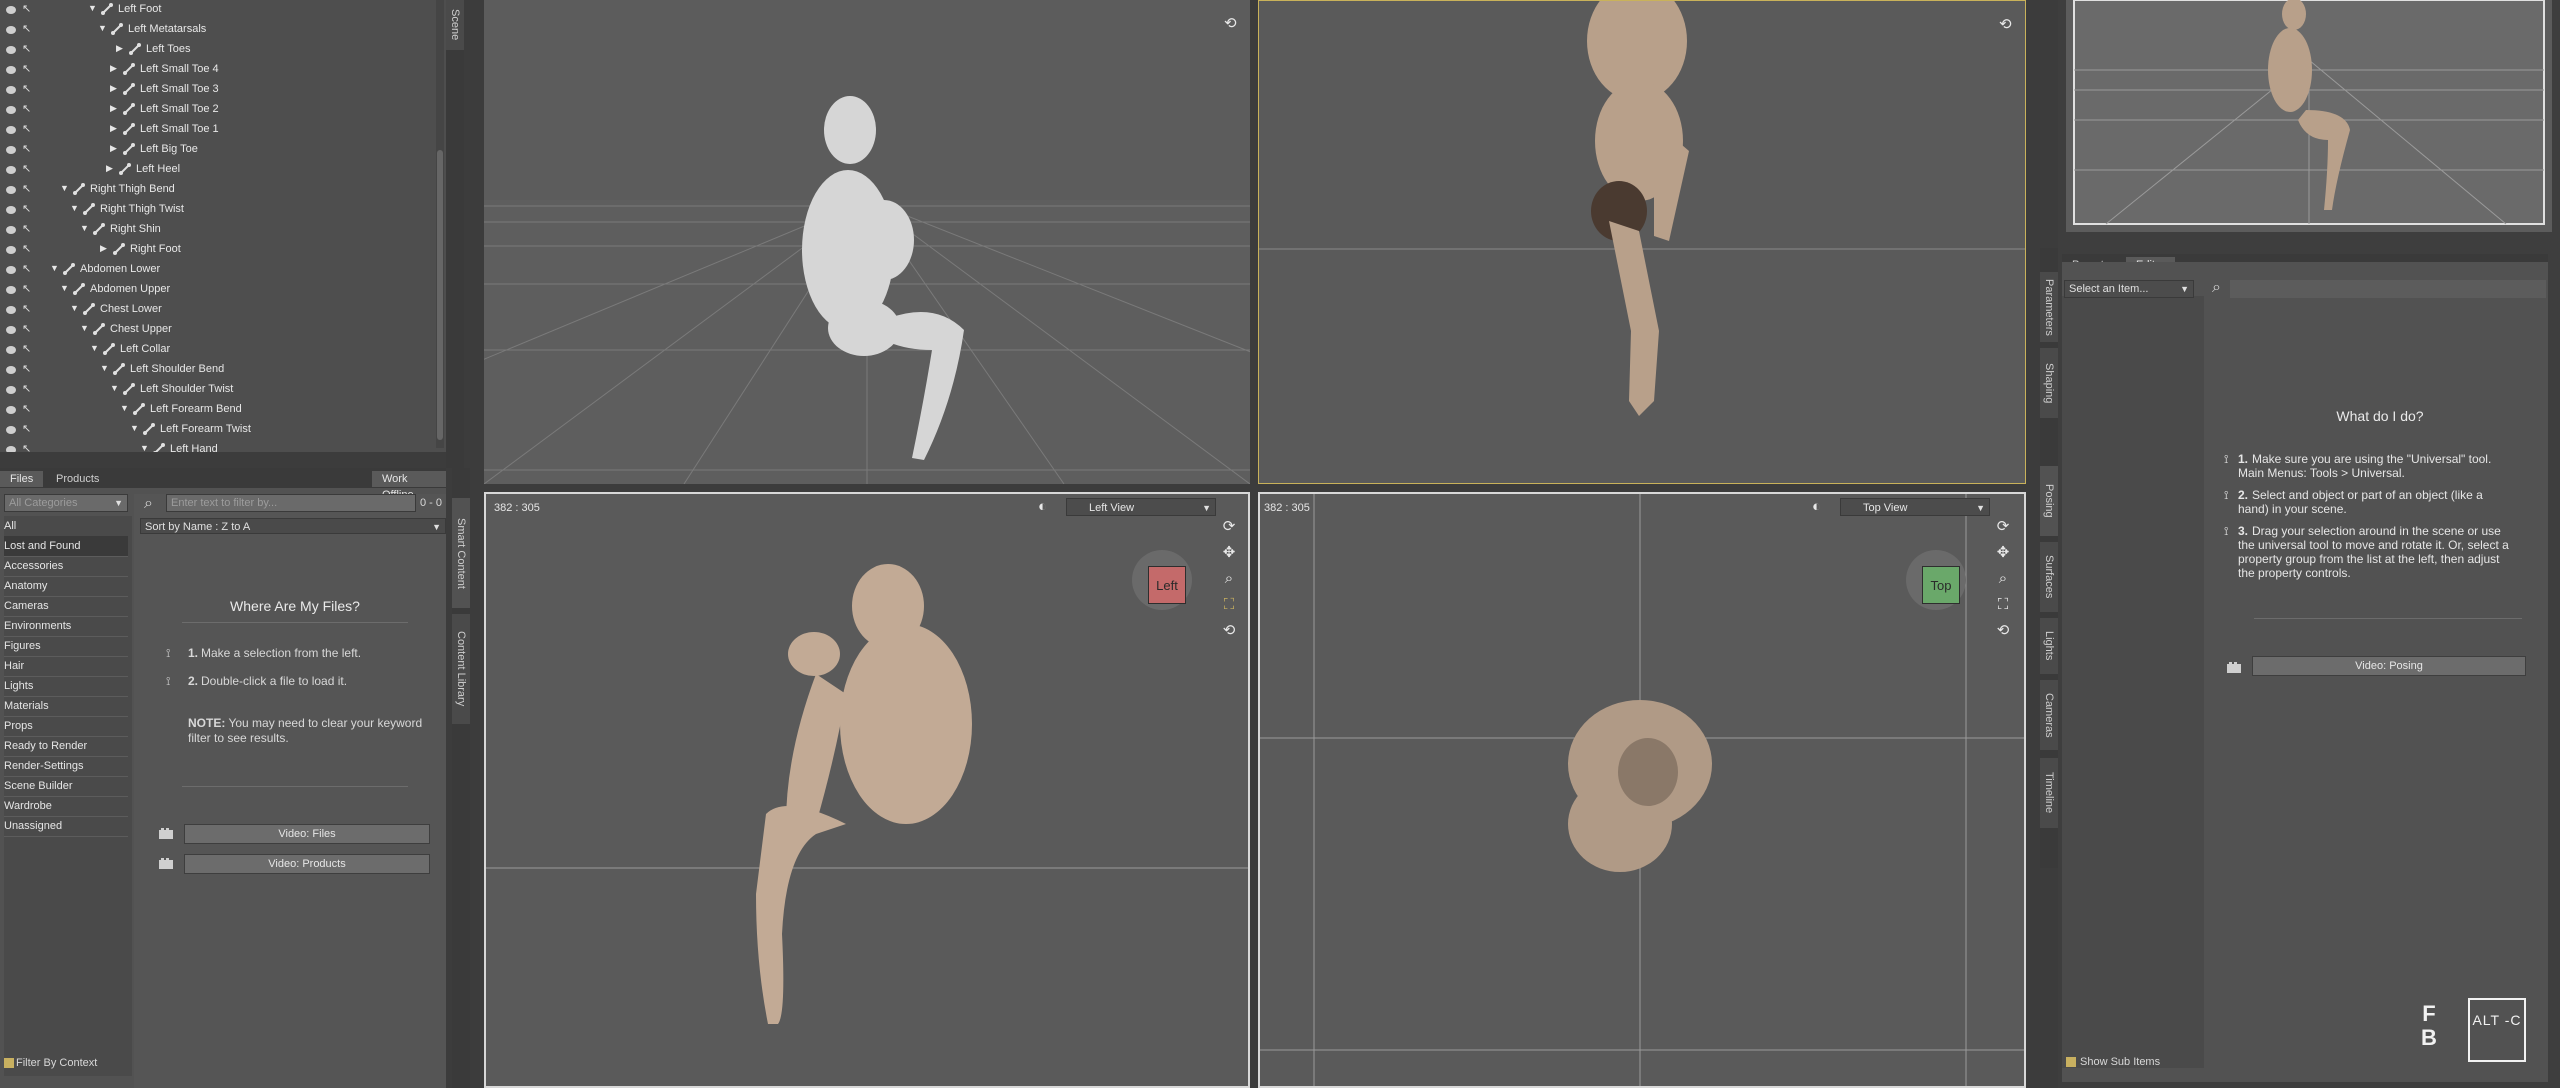 The height and width of the screenshot is (1088, 2560). Describe the element at coordinates (220, 170) in the screenshot. I see `scene-tree-row: ↖ ▶ Left Heel` at that location.